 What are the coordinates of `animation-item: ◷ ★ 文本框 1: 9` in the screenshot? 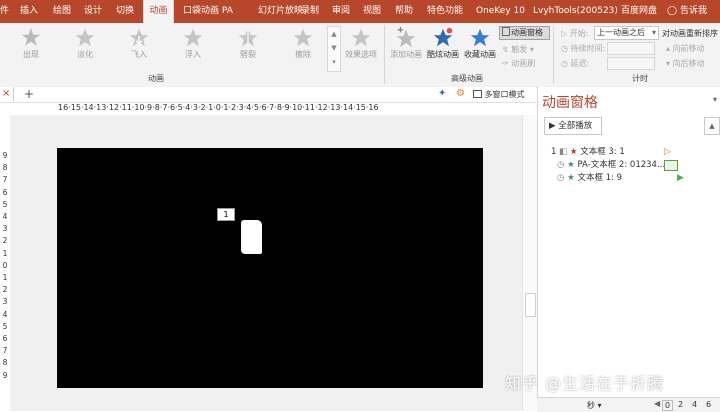 It's located at (589, 178).